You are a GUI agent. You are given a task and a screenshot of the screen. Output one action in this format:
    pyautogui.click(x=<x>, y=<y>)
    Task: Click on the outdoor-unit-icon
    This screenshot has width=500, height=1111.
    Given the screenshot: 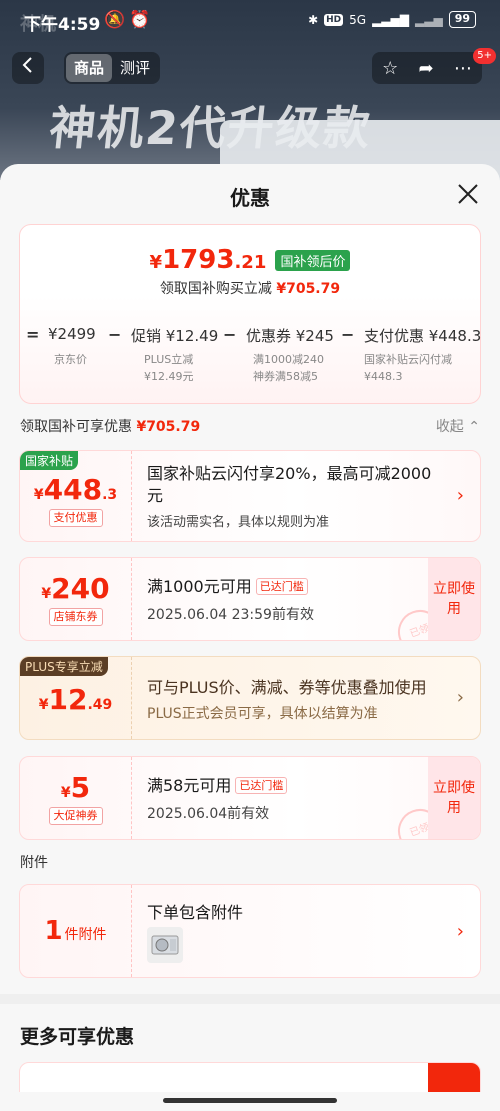 What is the action you would take?
    pyautogui.click(x=165, y=945)
    